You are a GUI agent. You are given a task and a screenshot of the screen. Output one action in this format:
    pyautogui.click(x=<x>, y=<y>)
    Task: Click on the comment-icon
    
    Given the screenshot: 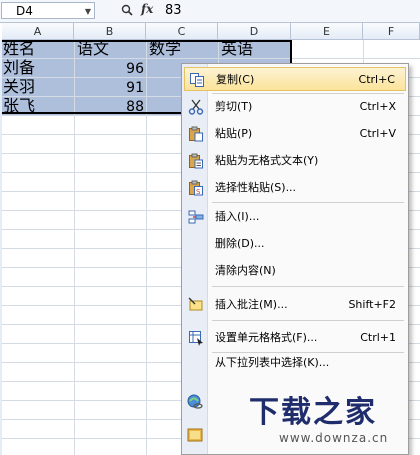 What is the action you would take?
    pyautogui.click(x=195, y=304)
    